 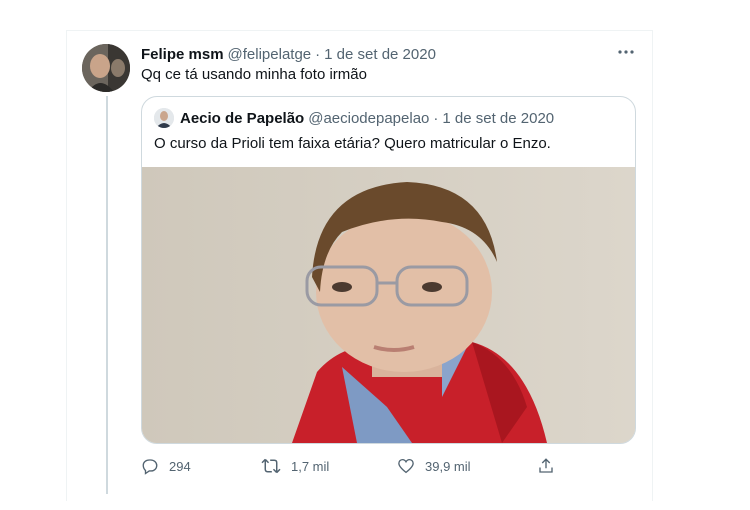 What do you see at coordinates (351, 466) in the screenshot?
I see `tweet-actions: 294 1,7 mil 39,9 mil` at bounding box center [351, 466].